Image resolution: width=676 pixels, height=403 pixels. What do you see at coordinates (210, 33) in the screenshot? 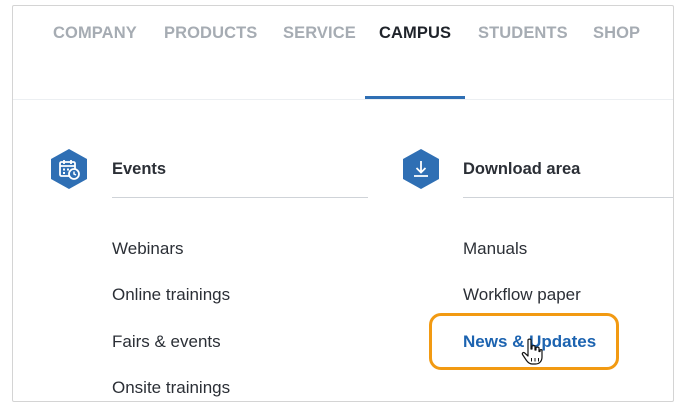
I see `nav-item-products: PRODUCTS` at bounding box center [210, 33].